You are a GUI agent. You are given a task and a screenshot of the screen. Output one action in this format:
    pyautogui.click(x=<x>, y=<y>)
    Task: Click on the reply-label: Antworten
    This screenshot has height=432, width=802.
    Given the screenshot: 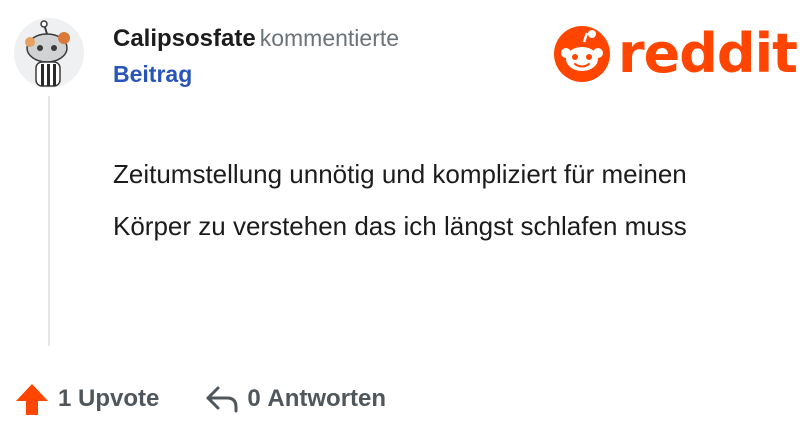 What is the action you would take?
    pyautogui.click(x=327, y=398)
    